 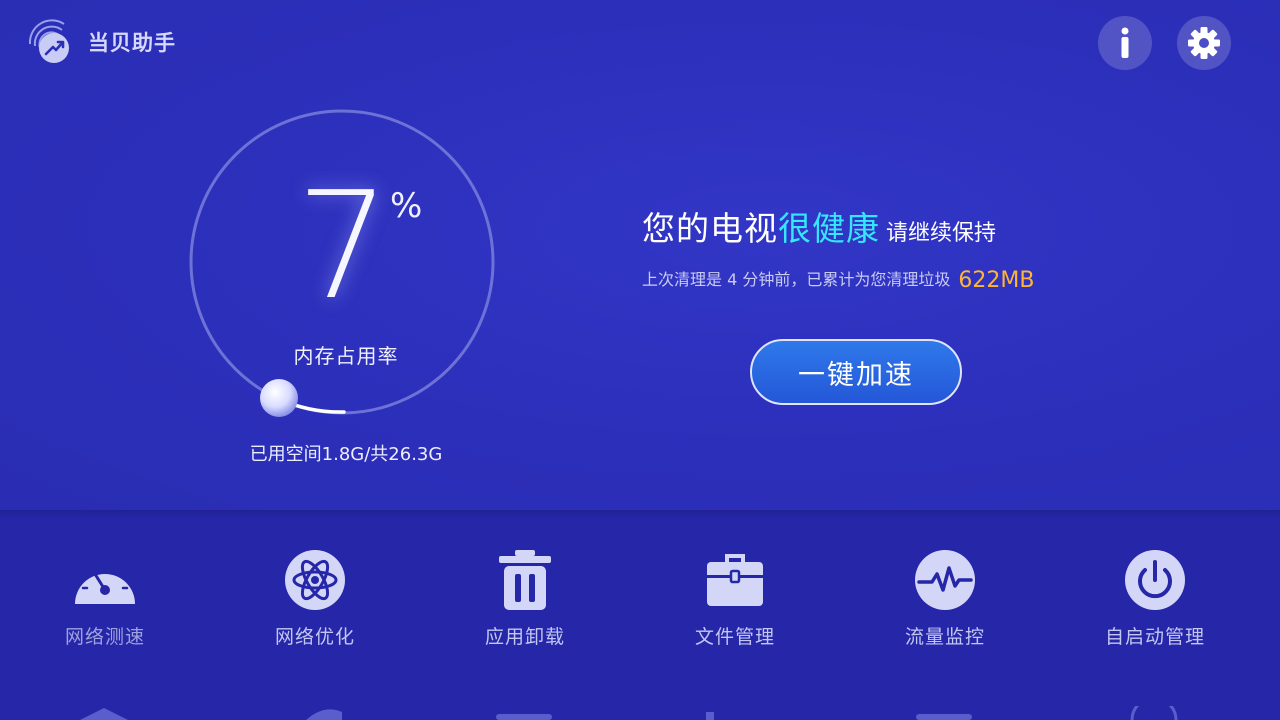 I want to click on tool-app-uninstall: 应用卸载, so click(x=525, y=603).